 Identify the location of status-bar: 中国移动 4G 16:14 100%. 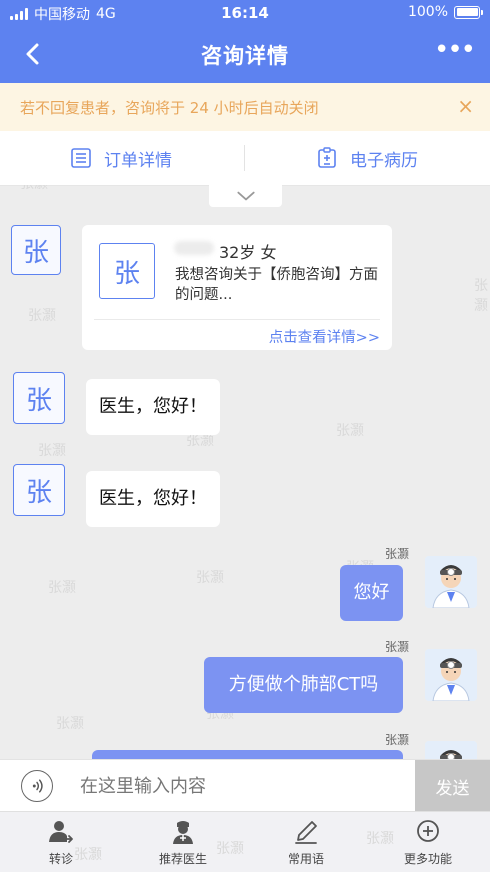
(245, 13).